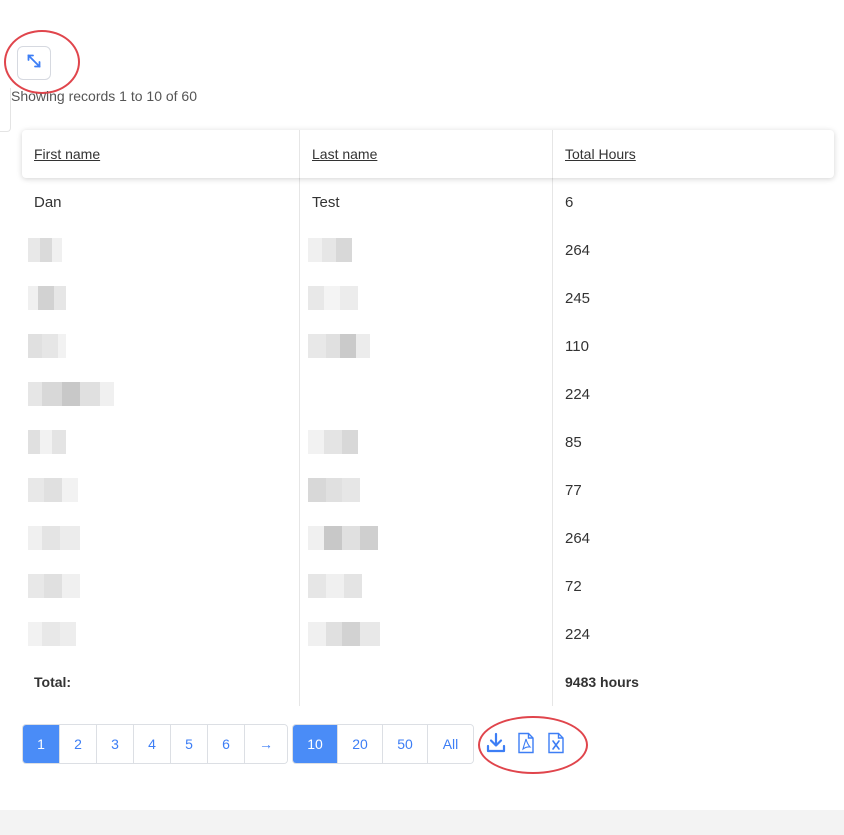 This screenshot has height=835, width=844. What do you see at coordinates (496, 743) in the screenshot?
I see `download-icon` at bounding box center [496, 743].